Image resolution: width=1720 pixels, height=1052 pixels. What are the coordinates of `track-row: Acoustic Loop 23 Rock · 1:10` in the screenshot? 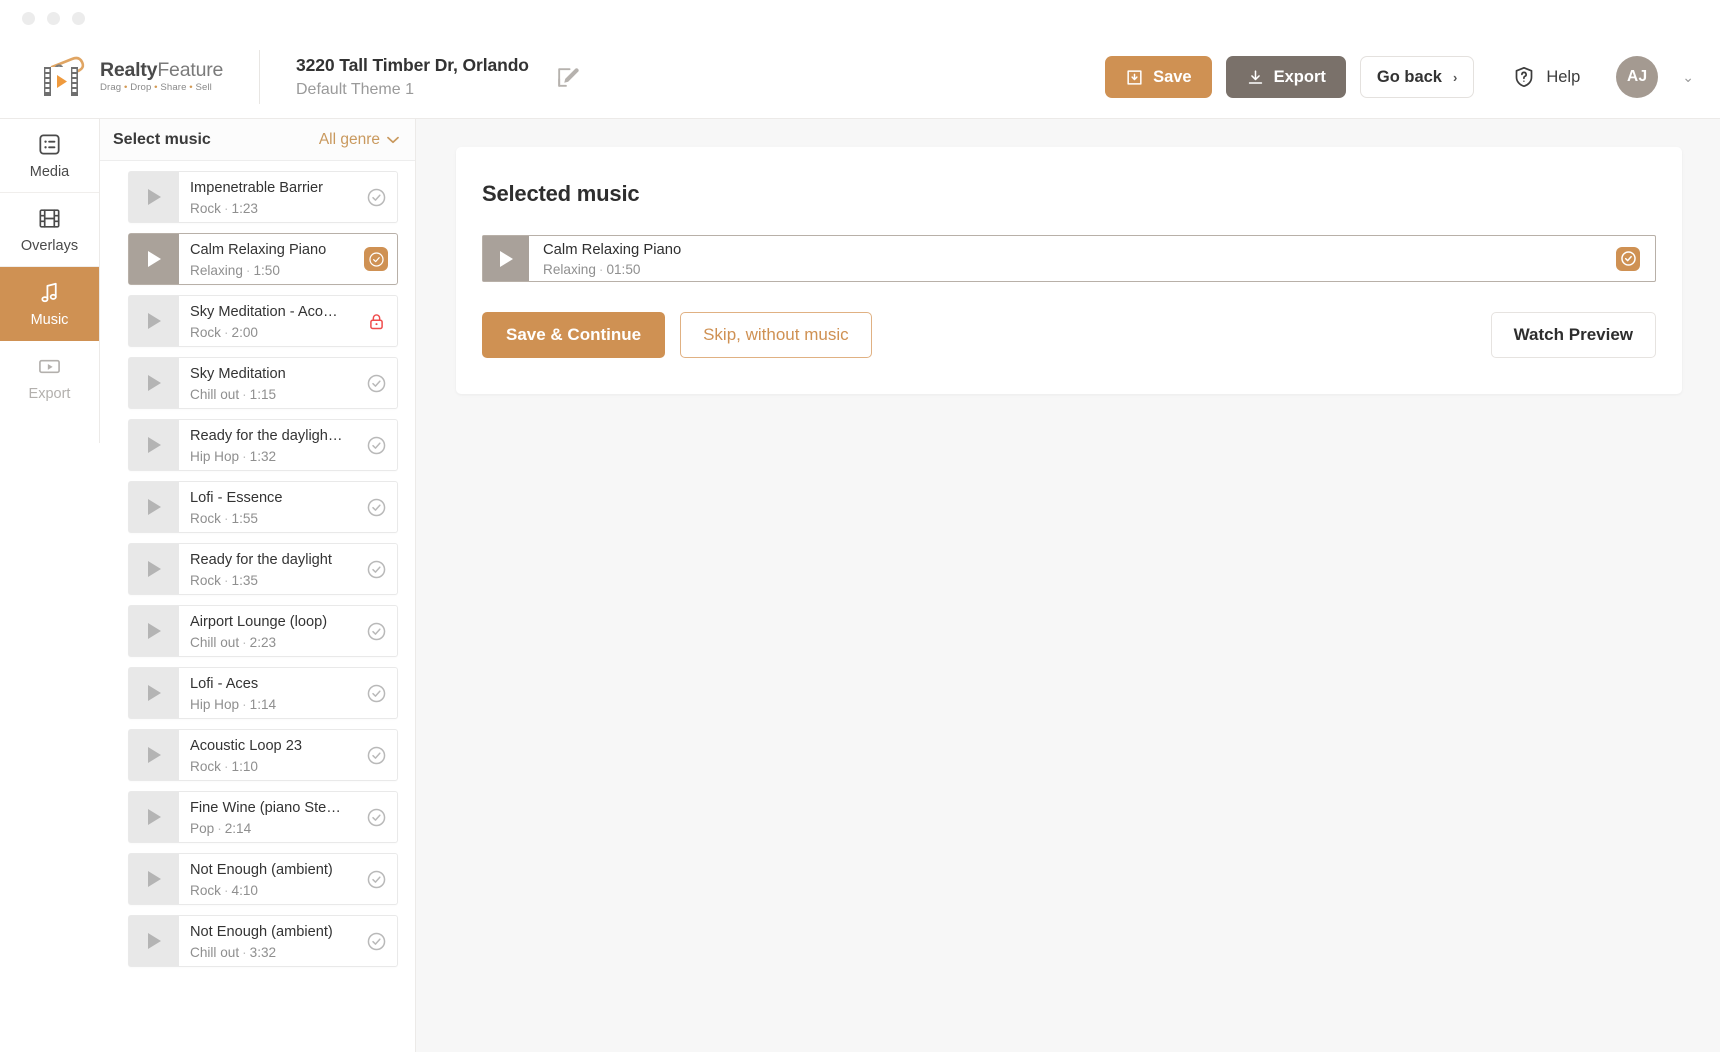 It's located at (263, 755).